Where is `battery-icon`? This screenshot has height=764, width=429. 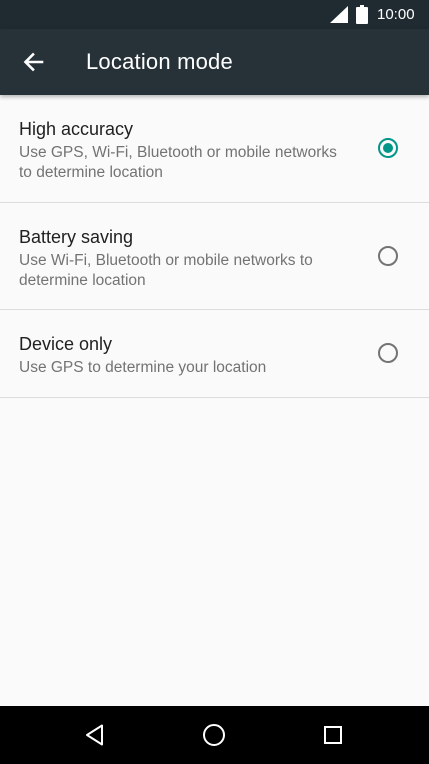
battery-icon is located at coordinates (362, 14).